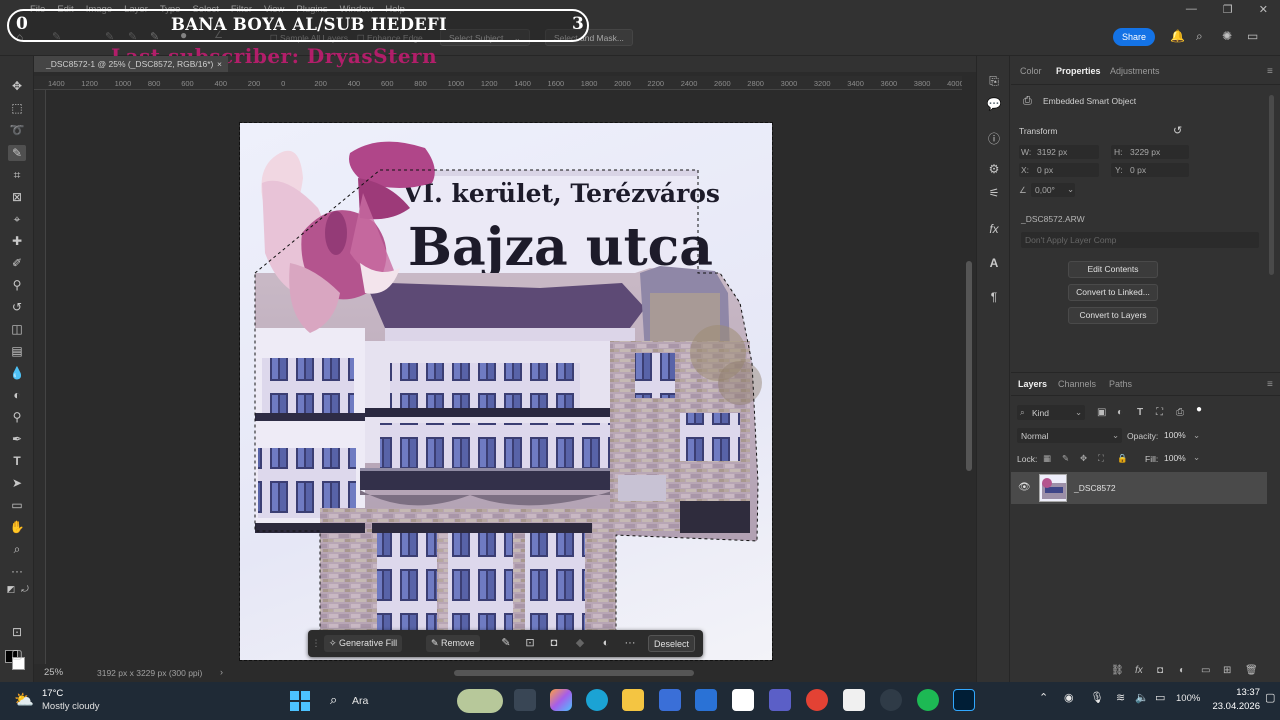 This screenshot has height=720, width=1280. What do you see at coordinates (25, 589) in the screenshot?
I see `swap-colors-icon: ⤾` at bounding box center [25, 589].